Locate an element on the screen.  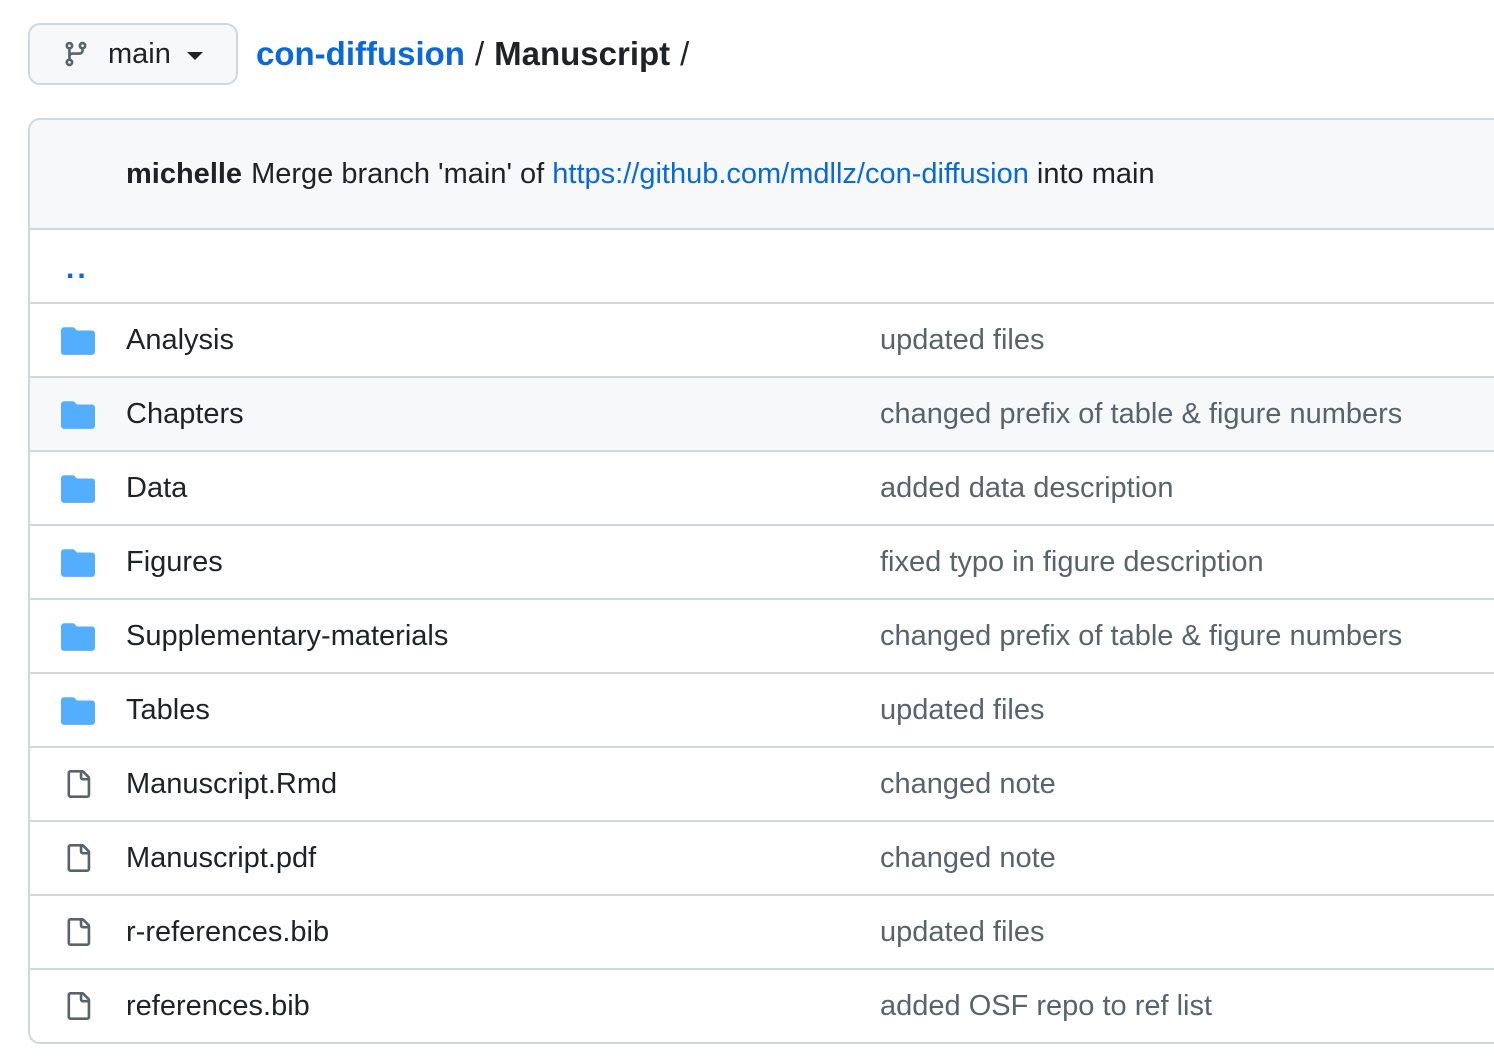
file-name-link: references.bib is located at coordinates (218, 1006).